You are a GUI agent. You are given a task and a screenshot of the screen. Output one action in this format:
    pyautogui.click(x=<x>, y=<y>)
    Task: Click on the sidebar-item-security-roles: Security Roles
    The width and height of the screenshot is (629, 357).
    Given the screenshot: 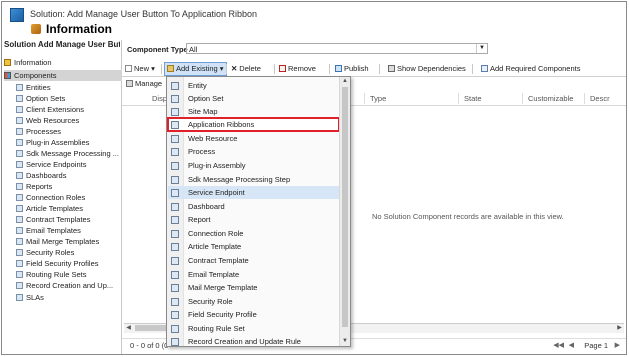 What is the action you would take?
    pyautogui.click(x=75, y=252)
    